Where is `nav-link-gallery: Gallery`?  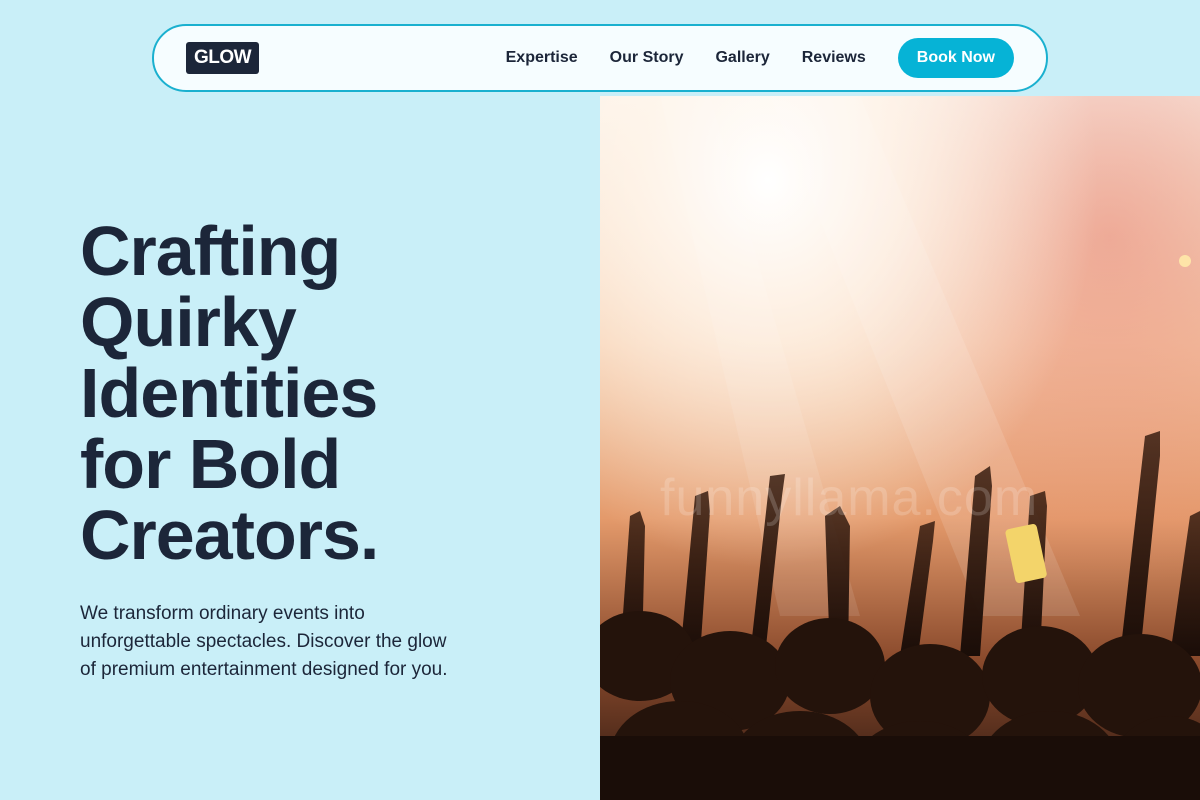 nav-link-gallery: Gallery is located at coordinates (742, 58).